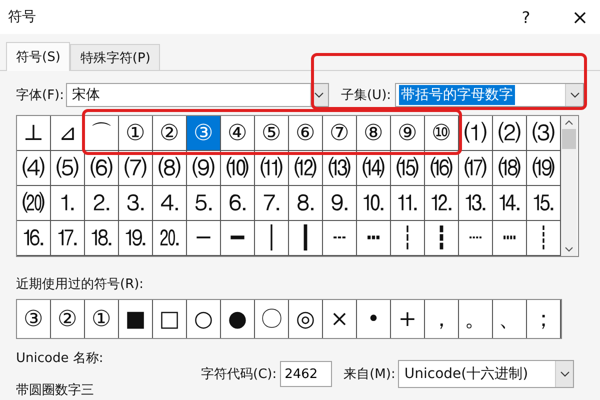  I want to click on symbol-cell: ⑥, so click(306, 133).